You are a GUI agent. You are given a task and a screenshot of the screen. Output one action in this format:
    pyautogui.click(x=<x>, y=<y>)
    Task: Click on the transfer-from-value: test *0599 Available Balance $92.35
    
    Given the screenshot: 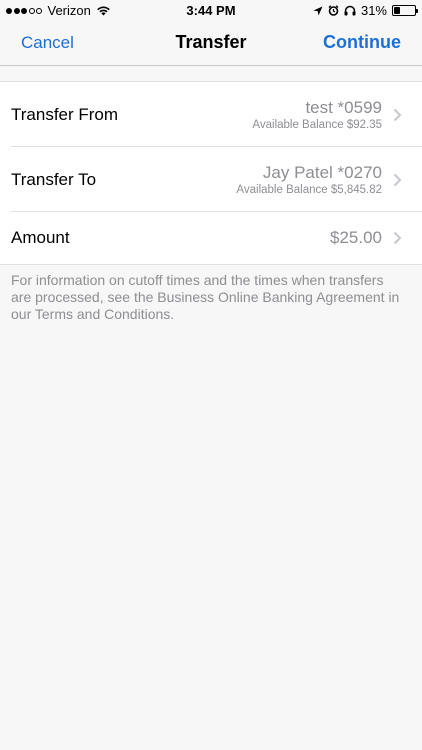 What is the action you would take?
    pyautogui.click(x=317, y=114)
    